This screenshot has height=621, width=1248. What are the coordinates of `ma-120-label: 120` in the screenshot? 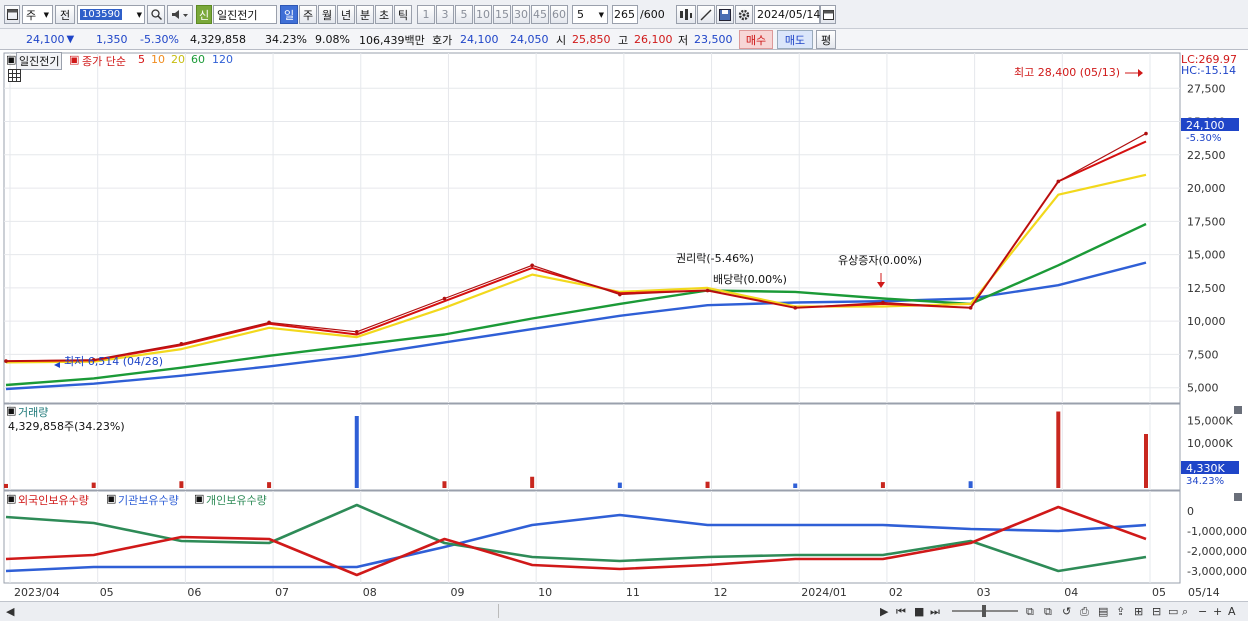 It's located at (222, 59).